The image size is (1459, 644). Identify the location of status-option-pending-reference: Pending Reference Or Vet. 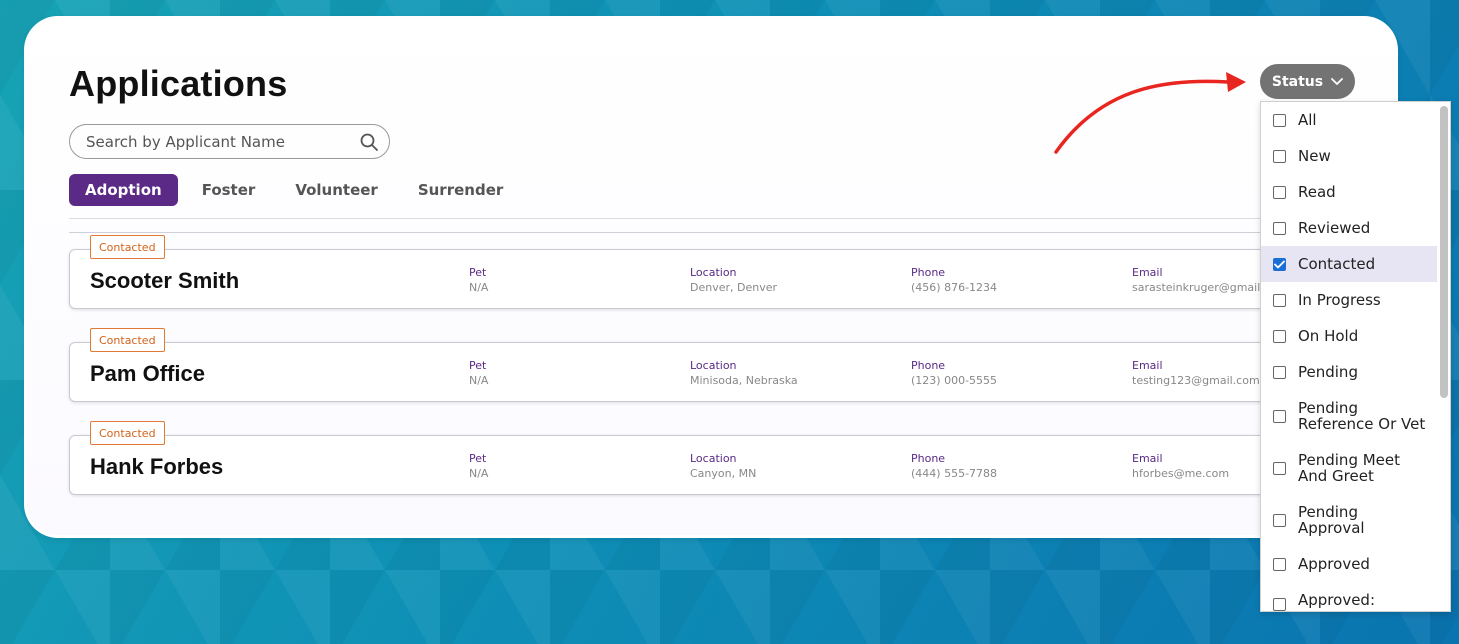
(1349, 416).